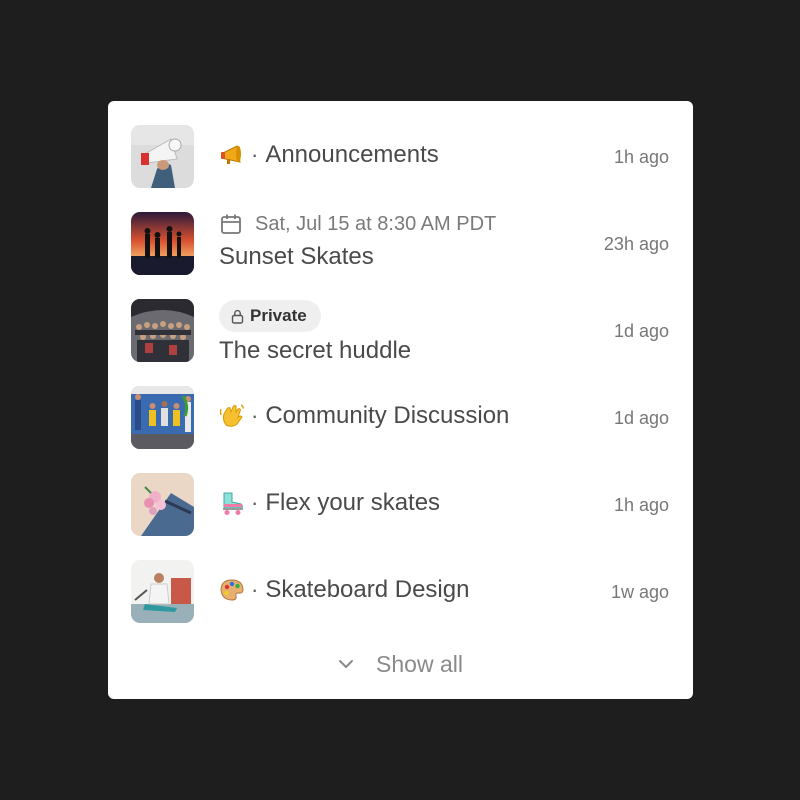 The width and height of the screenshot is (800, 800). I want to click on calendar-icon, so click(231, 224).